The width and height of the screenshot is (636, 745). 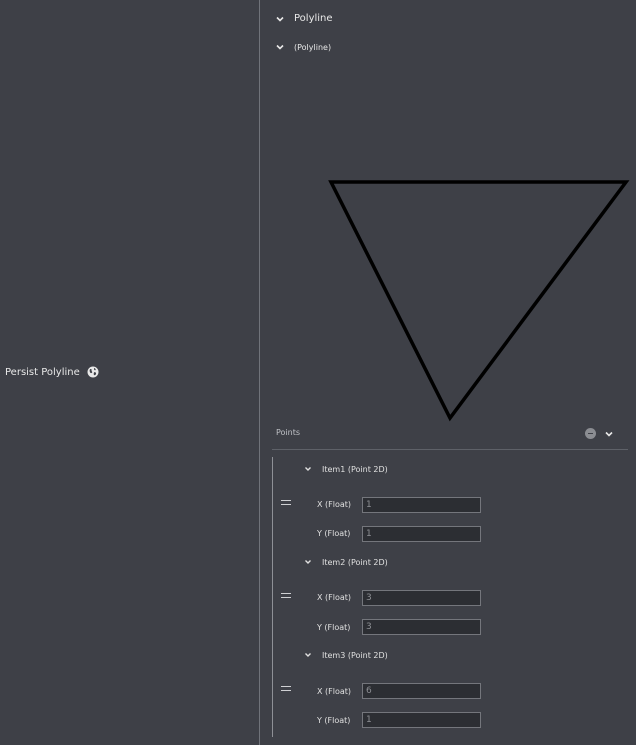 I want to click on polyline-subtitle: (Polyline), so click(x=313, y=47).